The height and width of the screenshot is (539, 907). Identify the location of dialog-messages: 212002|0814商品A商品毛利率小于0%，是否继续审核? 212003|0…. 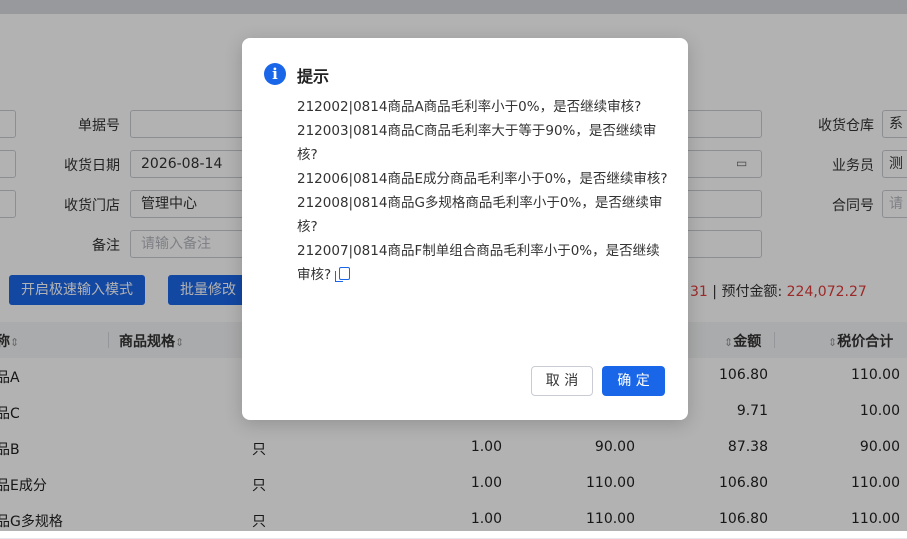
(483, 191).